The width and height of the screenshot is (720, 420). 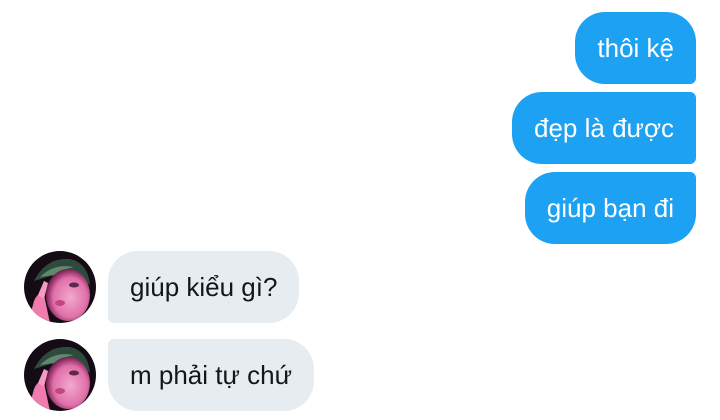 I want to click on received-message-bubble: giúp kiểu gì?, so click(x=204, y=287).